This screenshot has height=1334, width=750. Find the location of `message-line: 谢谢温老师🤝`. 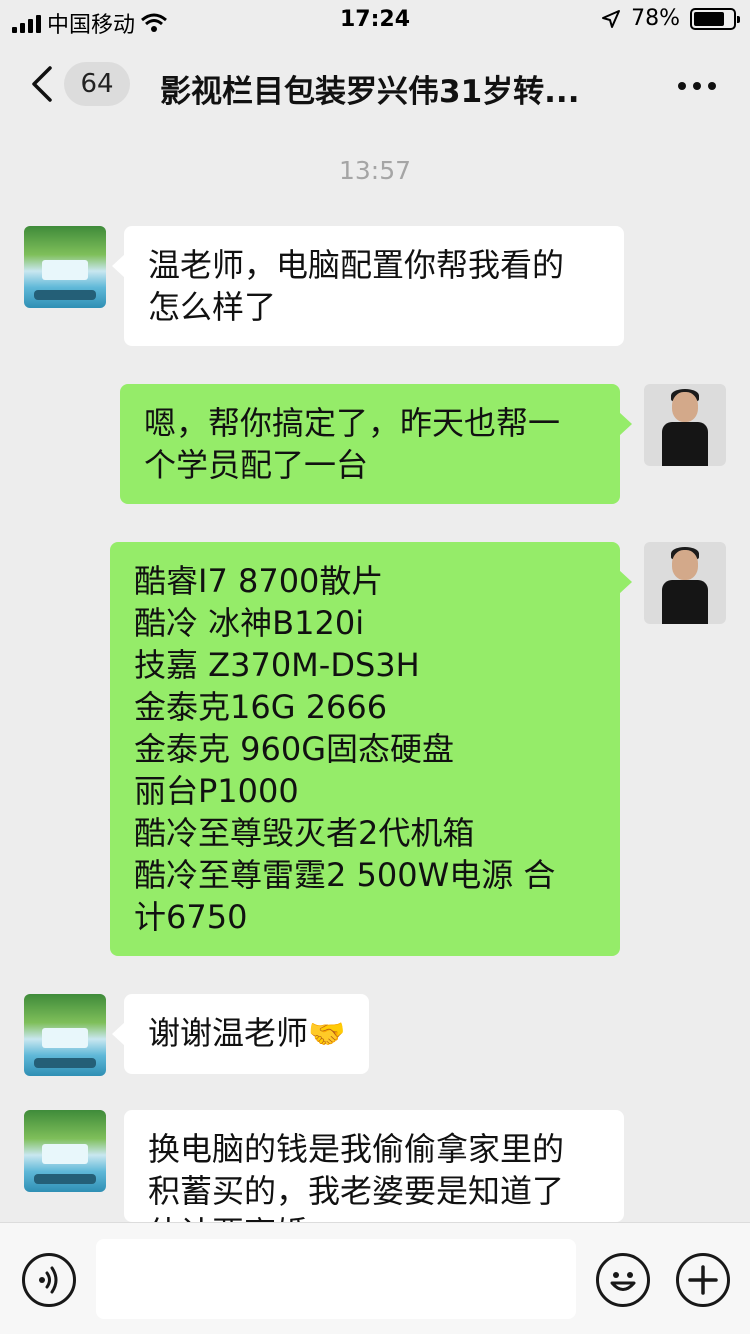

message-line: 谢谢温老师🤝 is located at coordinates (246, 1034).